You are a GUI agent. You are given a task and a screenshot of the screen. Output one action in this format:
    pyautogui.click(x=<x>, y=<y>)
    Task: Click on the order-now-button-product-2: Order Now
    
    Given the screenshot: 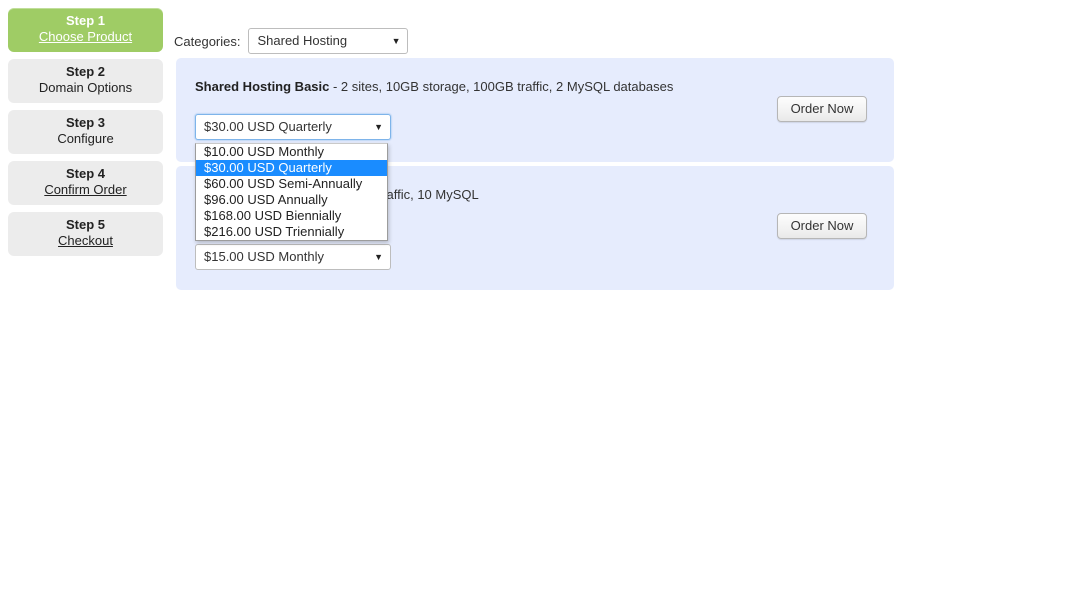 What is the action you would take?
    pyautogui.click(x=822, y=226)
    